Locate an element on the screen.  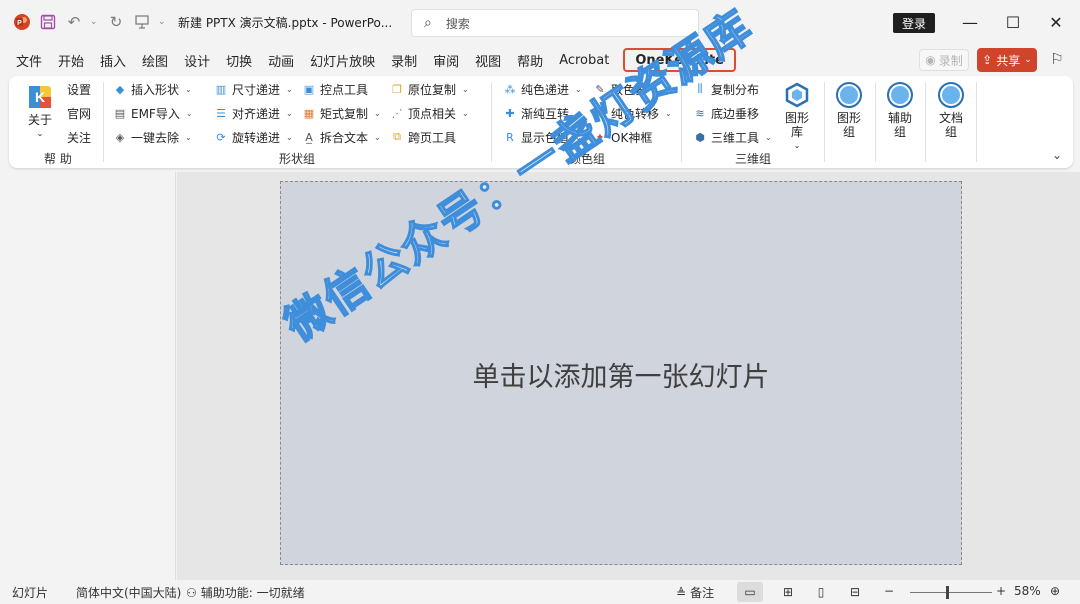
collapse-ribbon-icon: ⌄ is located at coordinates (1057, 155).